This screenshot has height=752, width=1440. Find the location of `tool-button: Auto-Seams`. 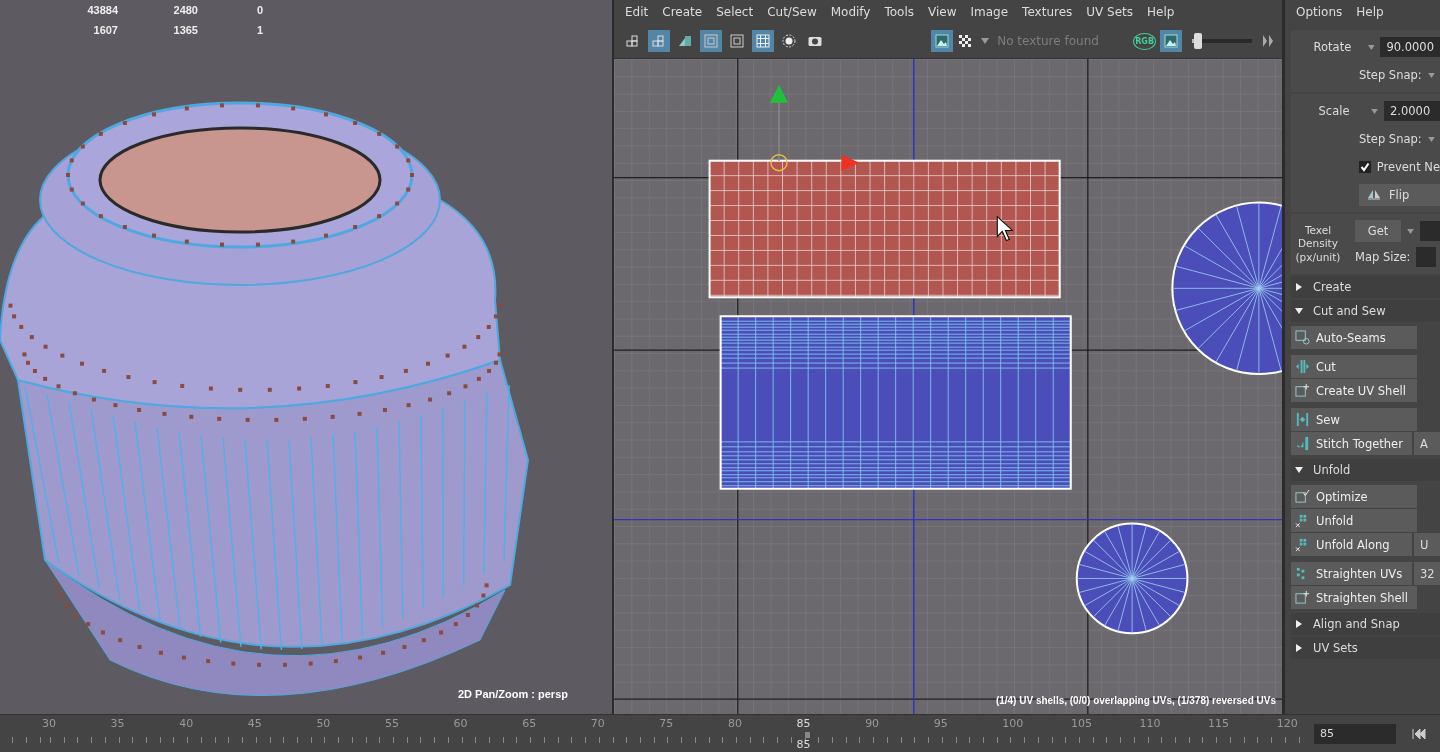

tool-button: Auto-Seams is located at coordinates (1354, 337).